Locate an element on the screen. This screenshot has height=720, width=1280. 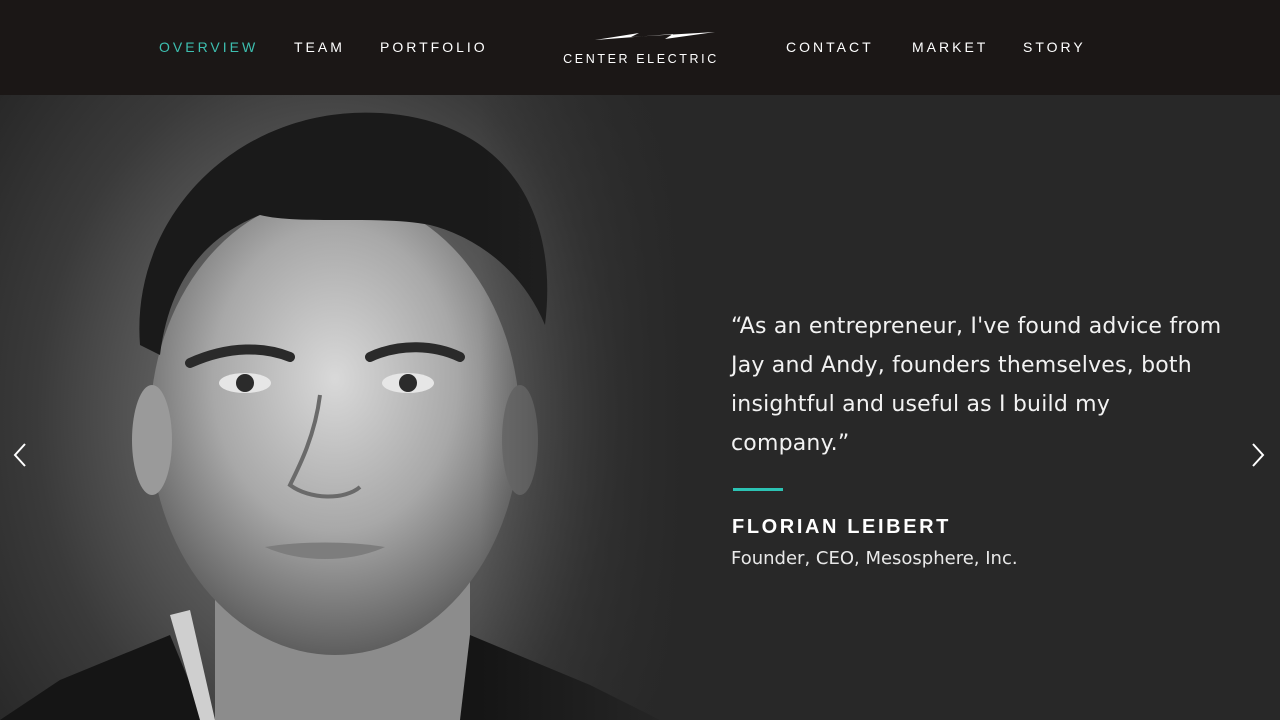
testimonial-title: Founder, CEO, Mesosphere, Inc. is located at coordinates (874, 558).